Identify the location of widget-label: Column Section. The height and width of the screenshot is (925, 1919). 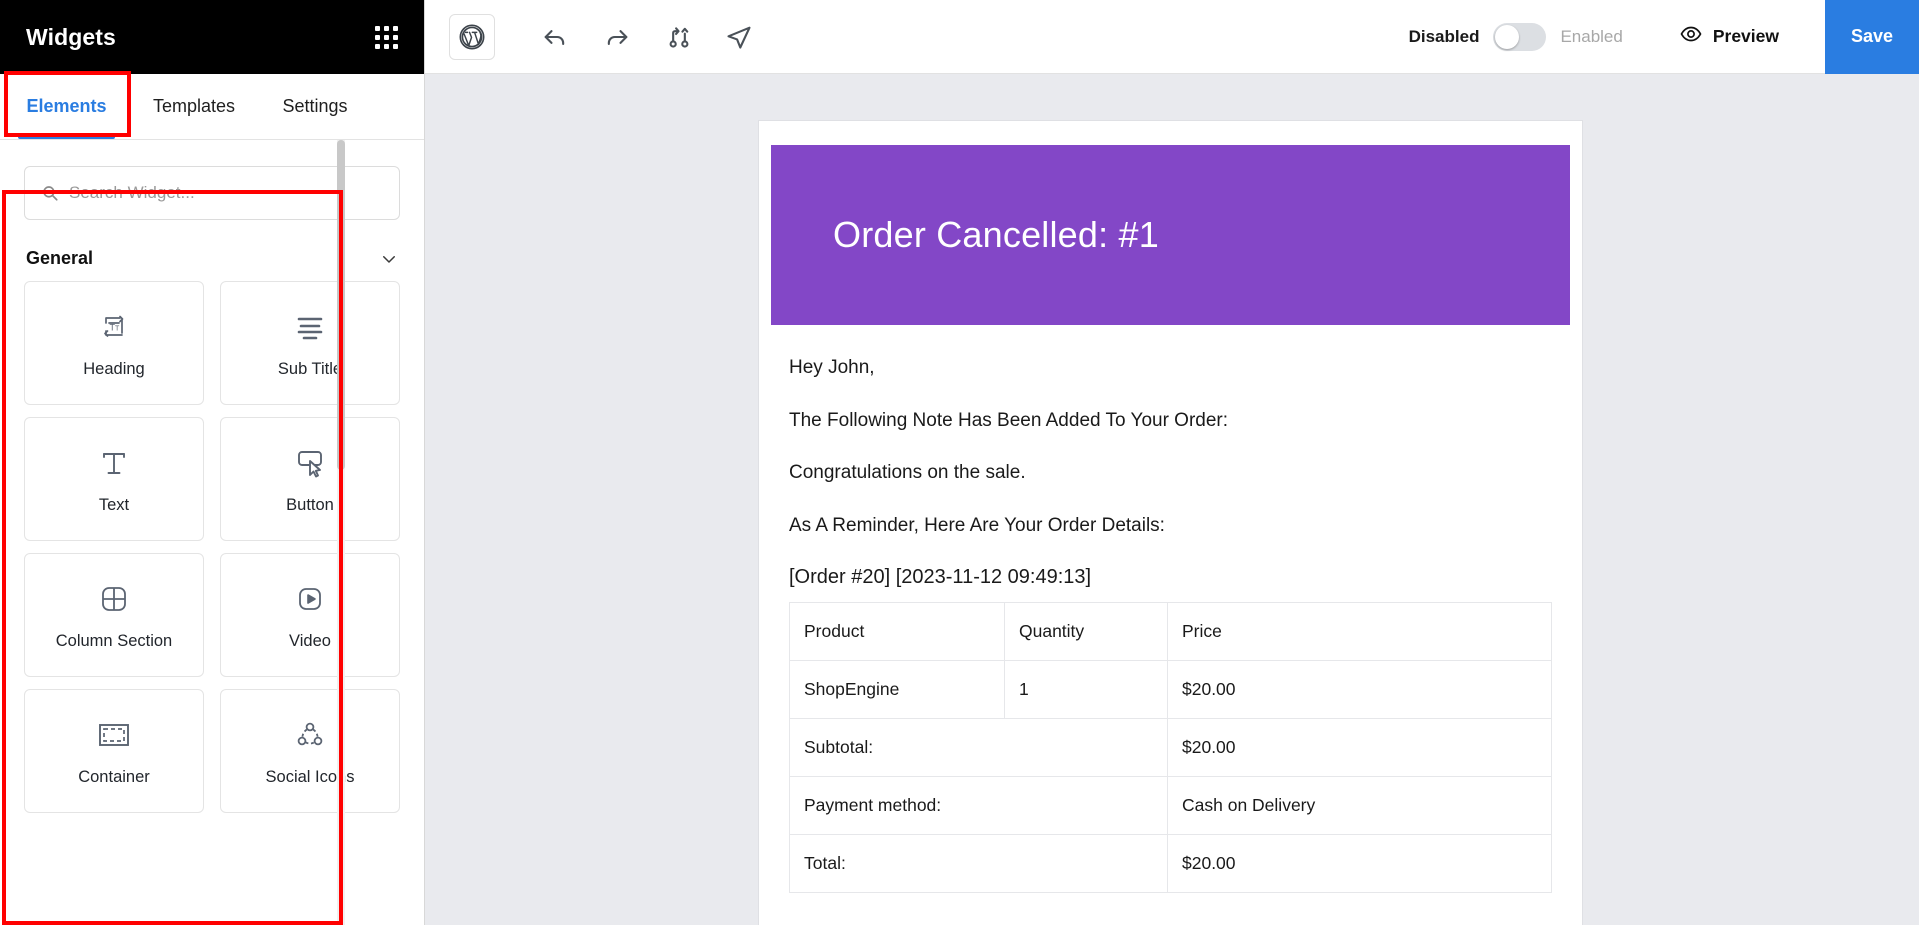
(114, 640).